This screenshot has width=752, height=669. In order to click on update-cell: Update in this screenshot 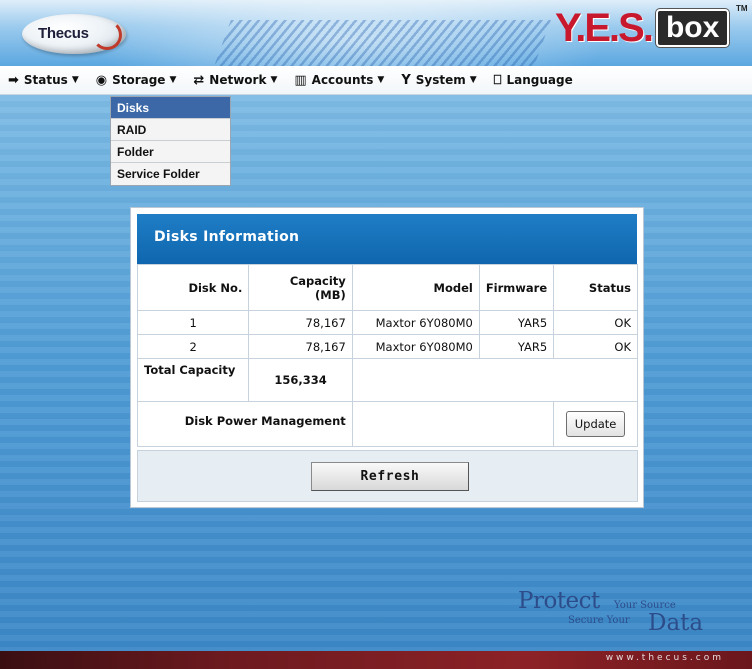, I will do `click(595, 424)`.